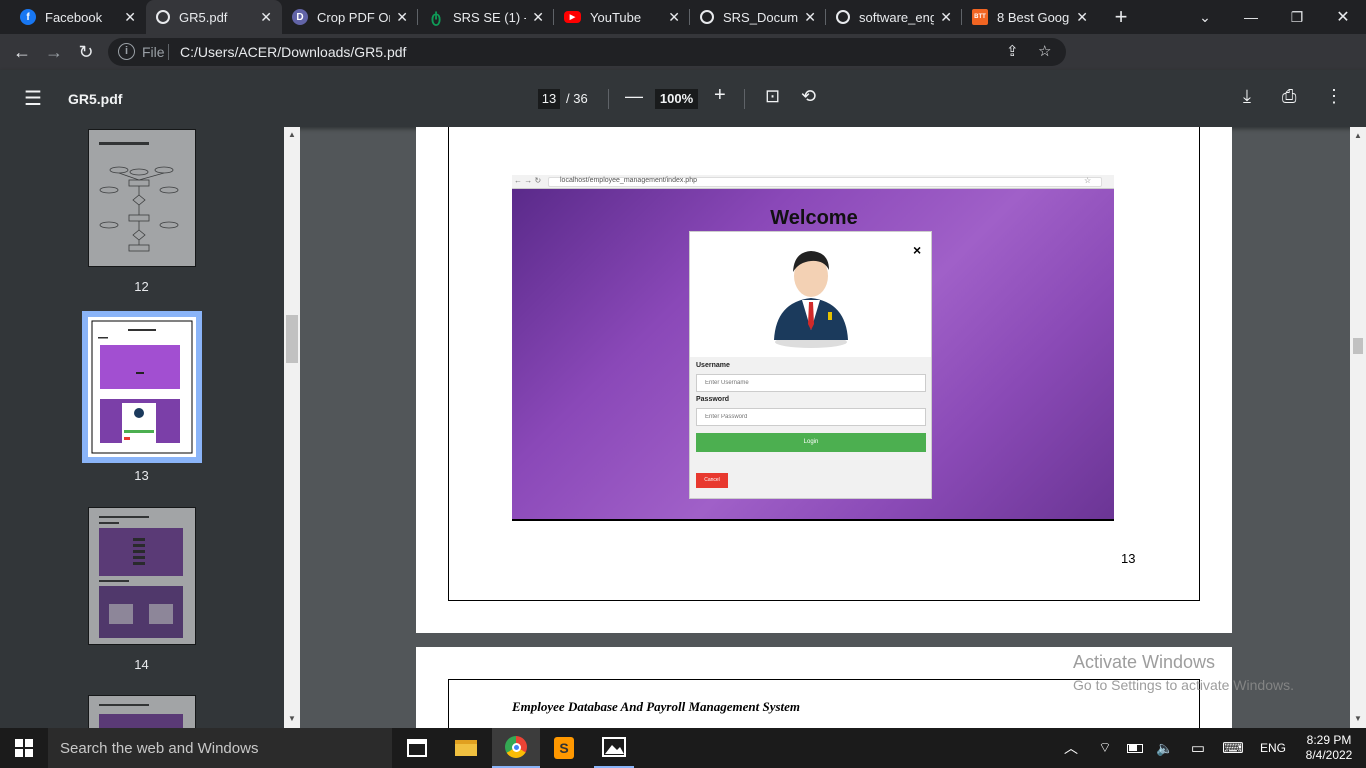 The height and width of the screenshot is (768, 1366). I want to click on reload-button: ↻, so click(86, 52).